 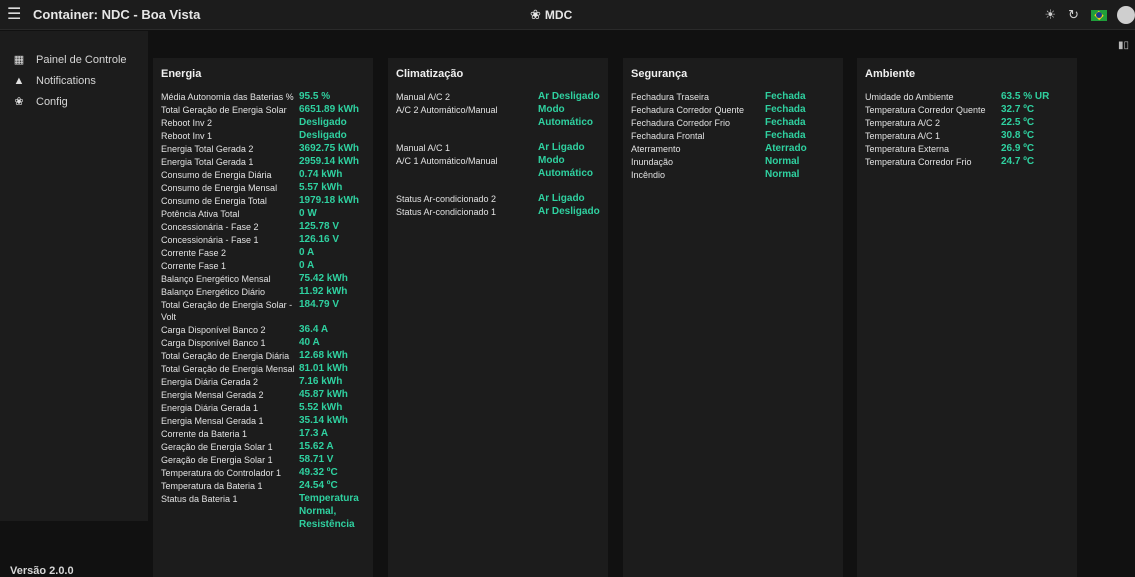 I want to click on data-row: Temperatura do Controlador 1 49.32 ºC, so click(x=267, y=472).